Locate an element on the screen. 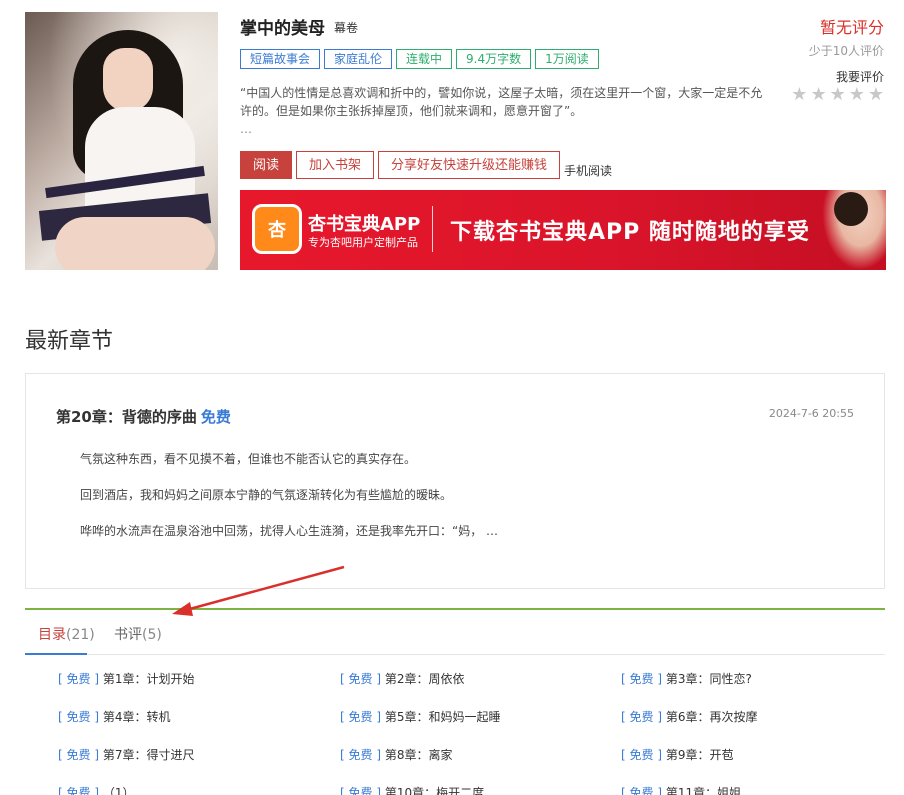 The image size is (904, 795). tab-catalog: 目录(21) is located at coordinates (66, 634).